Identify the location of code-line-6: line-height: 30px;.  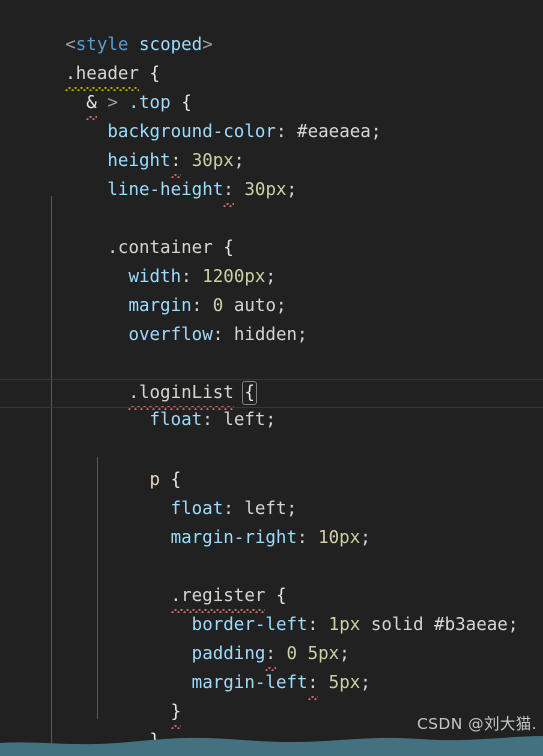
(271, 177).